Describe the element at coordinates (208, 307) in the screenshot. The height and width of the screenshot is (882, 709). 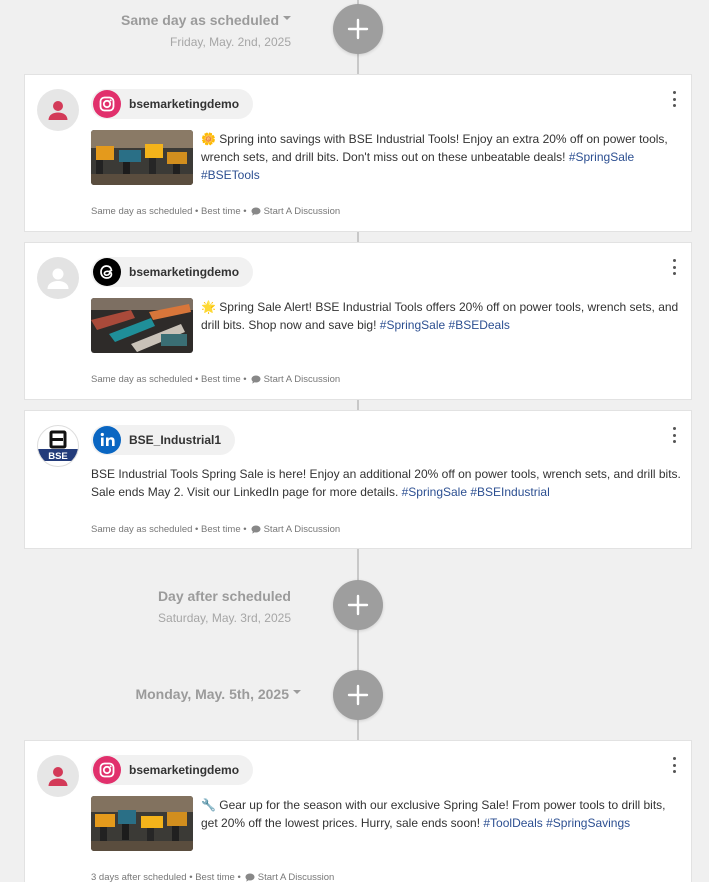
I see `emoji: 🌟` at that location.